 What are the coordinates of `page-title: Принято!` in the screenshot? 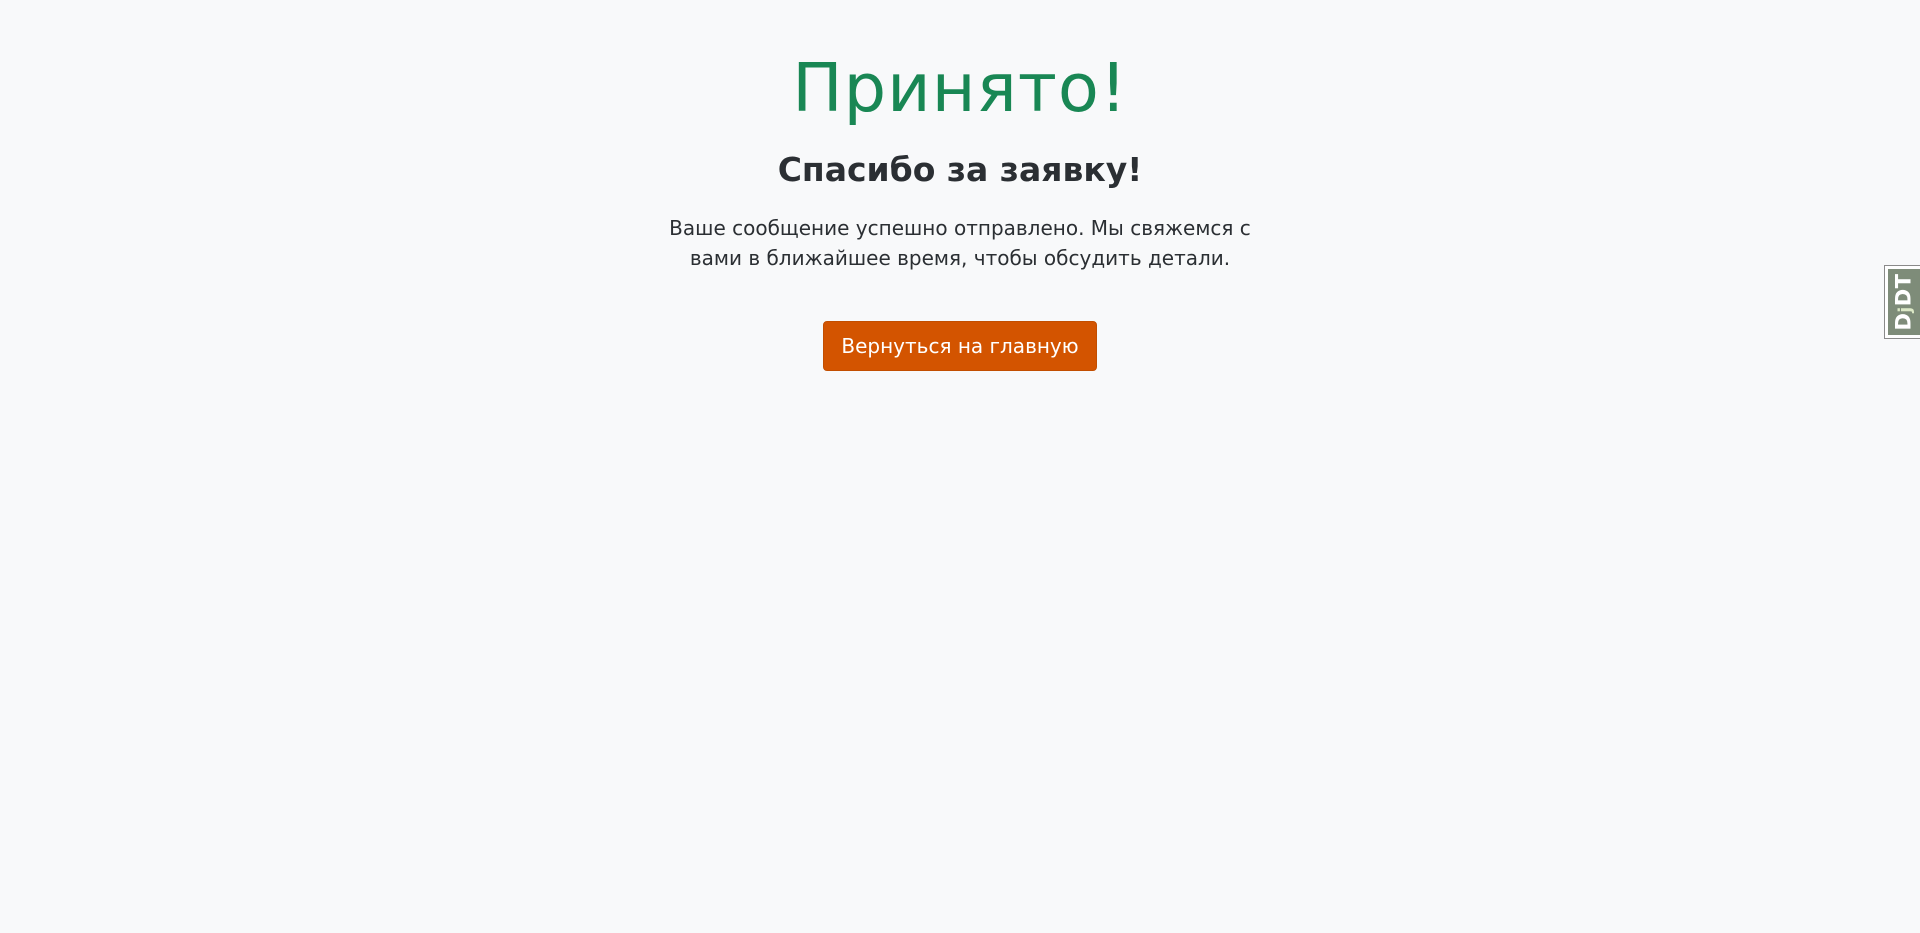 It's located at (960, 88).